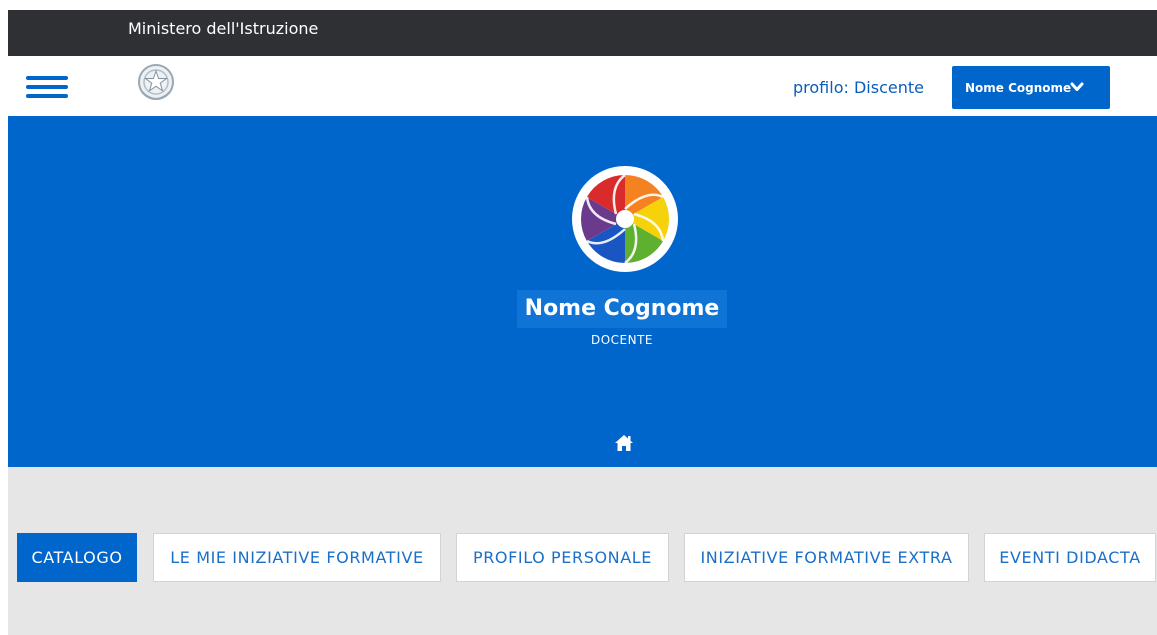  What do you see at coordinates (858, 87) in the screenshot?
I see `profile-label: profilo: Discente` at bounding box center [858, 87].